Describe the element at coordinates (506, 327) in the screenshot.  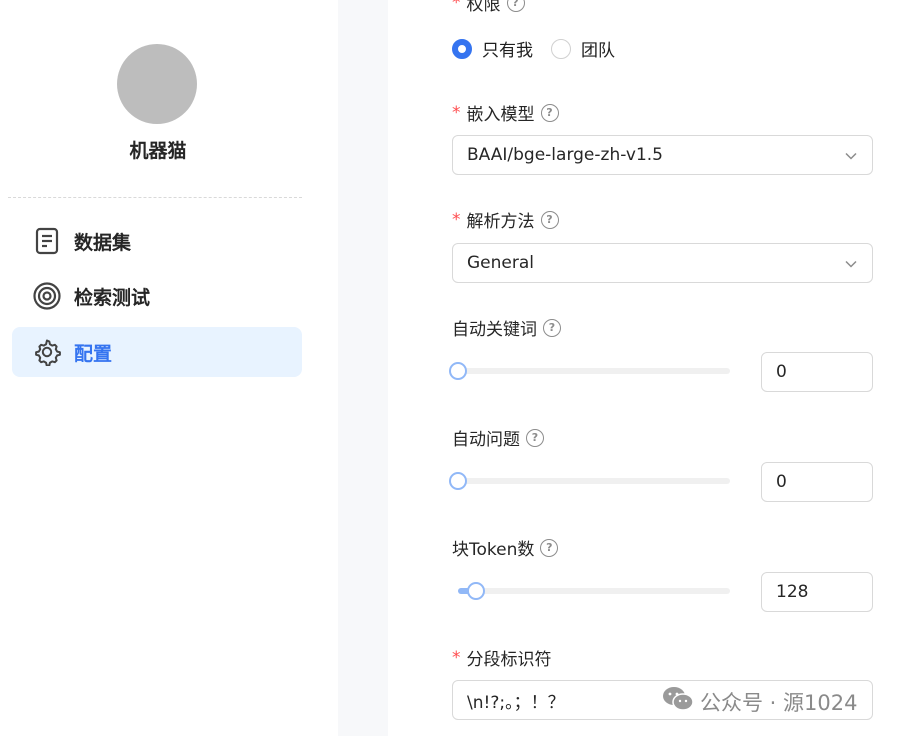
I see `auto-keywords-label: 自动关键词 ?` at that location.